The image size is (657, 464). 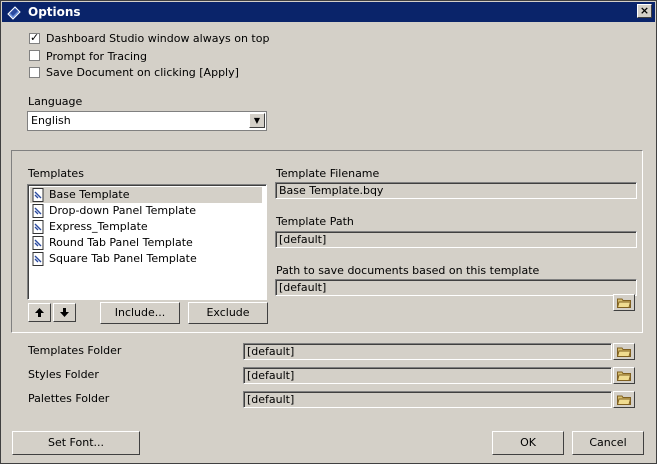 What do you see at coordinates (34, 55) in the screenshot?
I see `prompt-tracing-checkbox` at bounding box center [34, 55].